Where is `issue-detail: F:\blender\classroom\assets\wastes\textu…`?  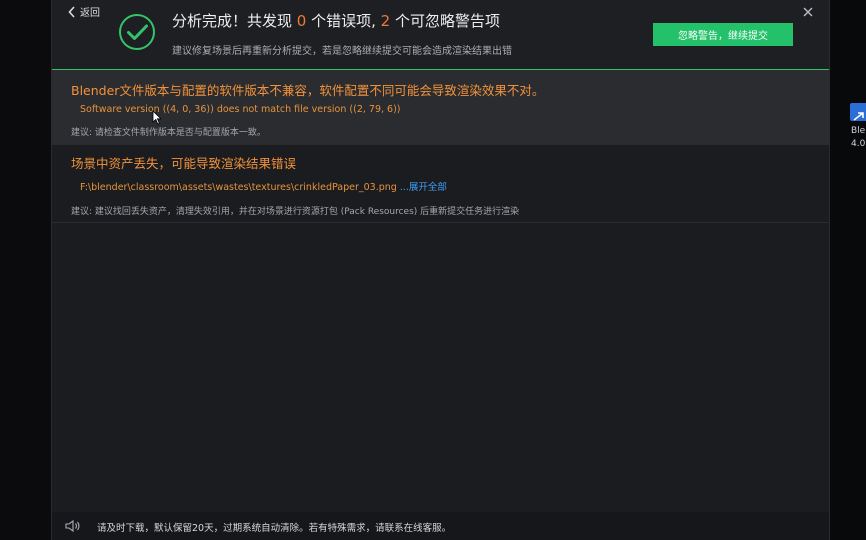
issue-detail: F:\blender\classroom\assets\wastes\textu… is located at coordinates (263, 186).